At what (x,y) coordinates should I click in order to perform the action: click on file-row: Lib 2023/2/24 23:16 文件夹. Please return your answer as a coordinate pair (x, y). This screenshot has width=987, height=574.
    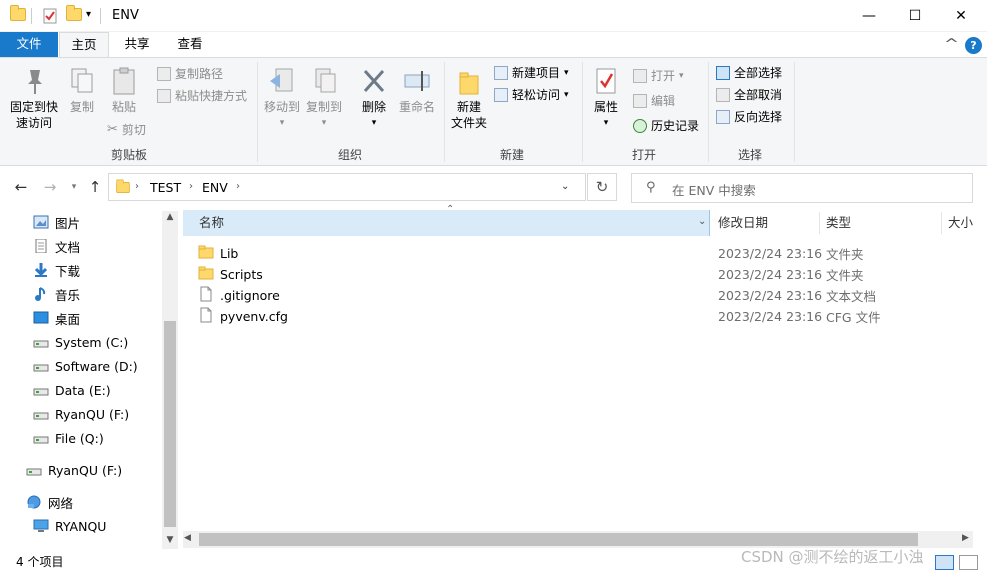
    Looking at the image, I should click on (578, 253).